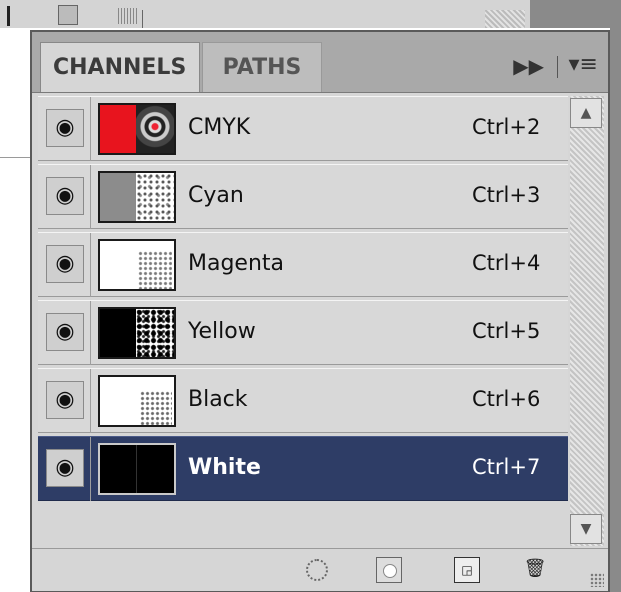 Image resolution: width=621 pixels, height=592 pixels. Describe the element at coordinates (587, 321) in the screenshot. I see `scrollbar: ▲ ▼` at that location.